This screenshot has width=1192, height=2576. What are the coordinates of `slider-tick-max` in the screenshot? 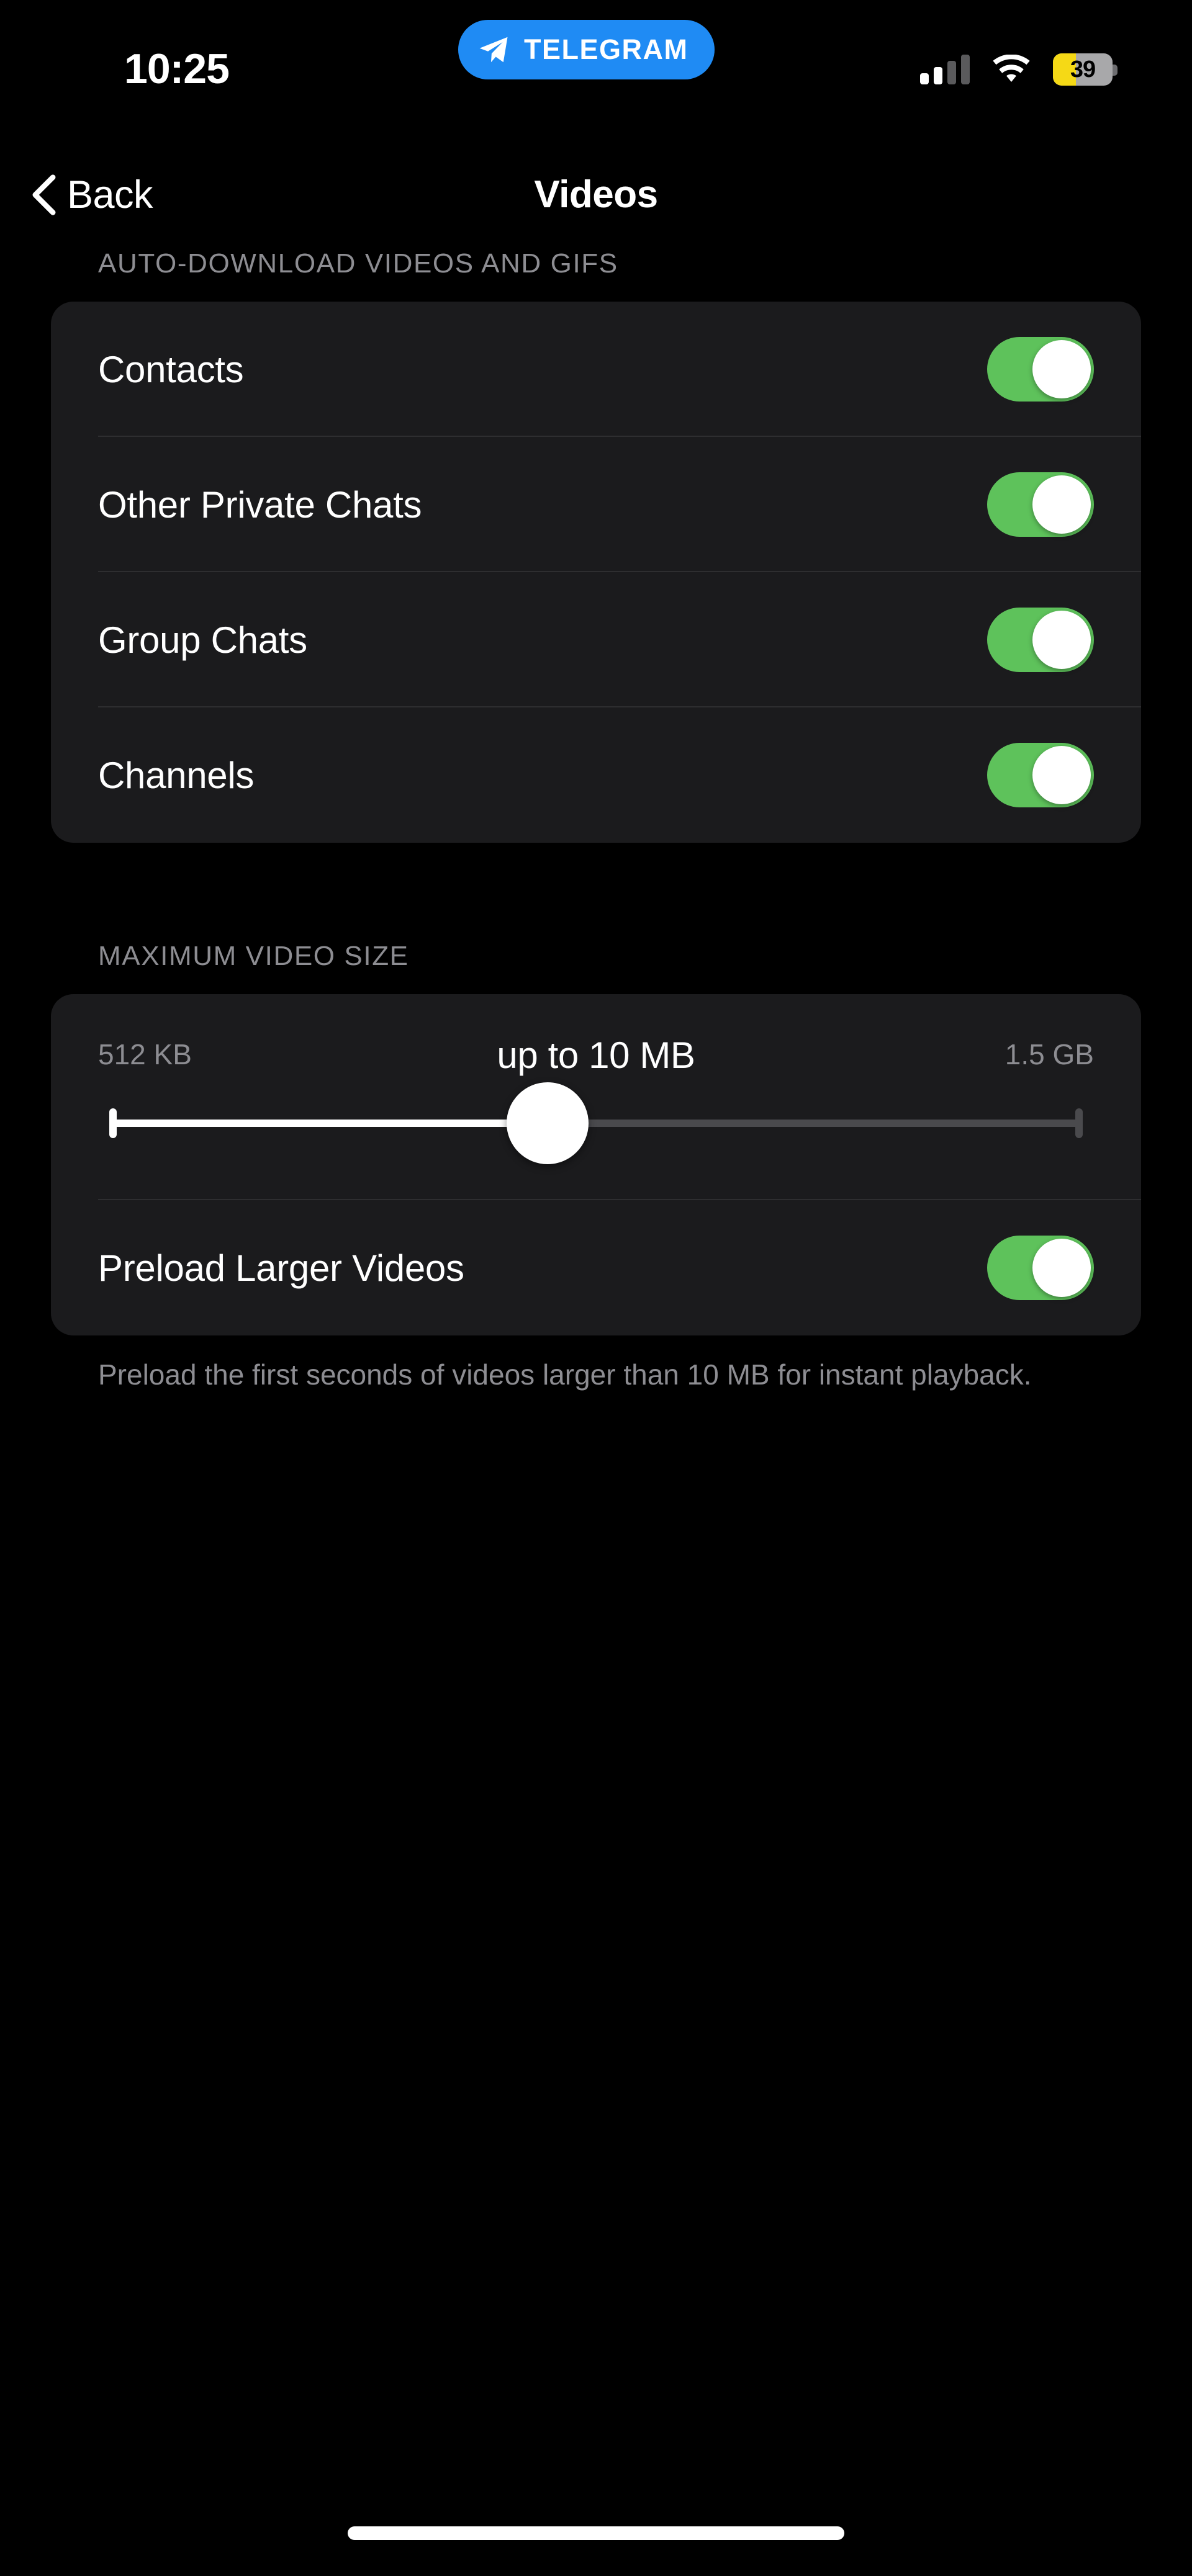 It's located at (1079, 1123).